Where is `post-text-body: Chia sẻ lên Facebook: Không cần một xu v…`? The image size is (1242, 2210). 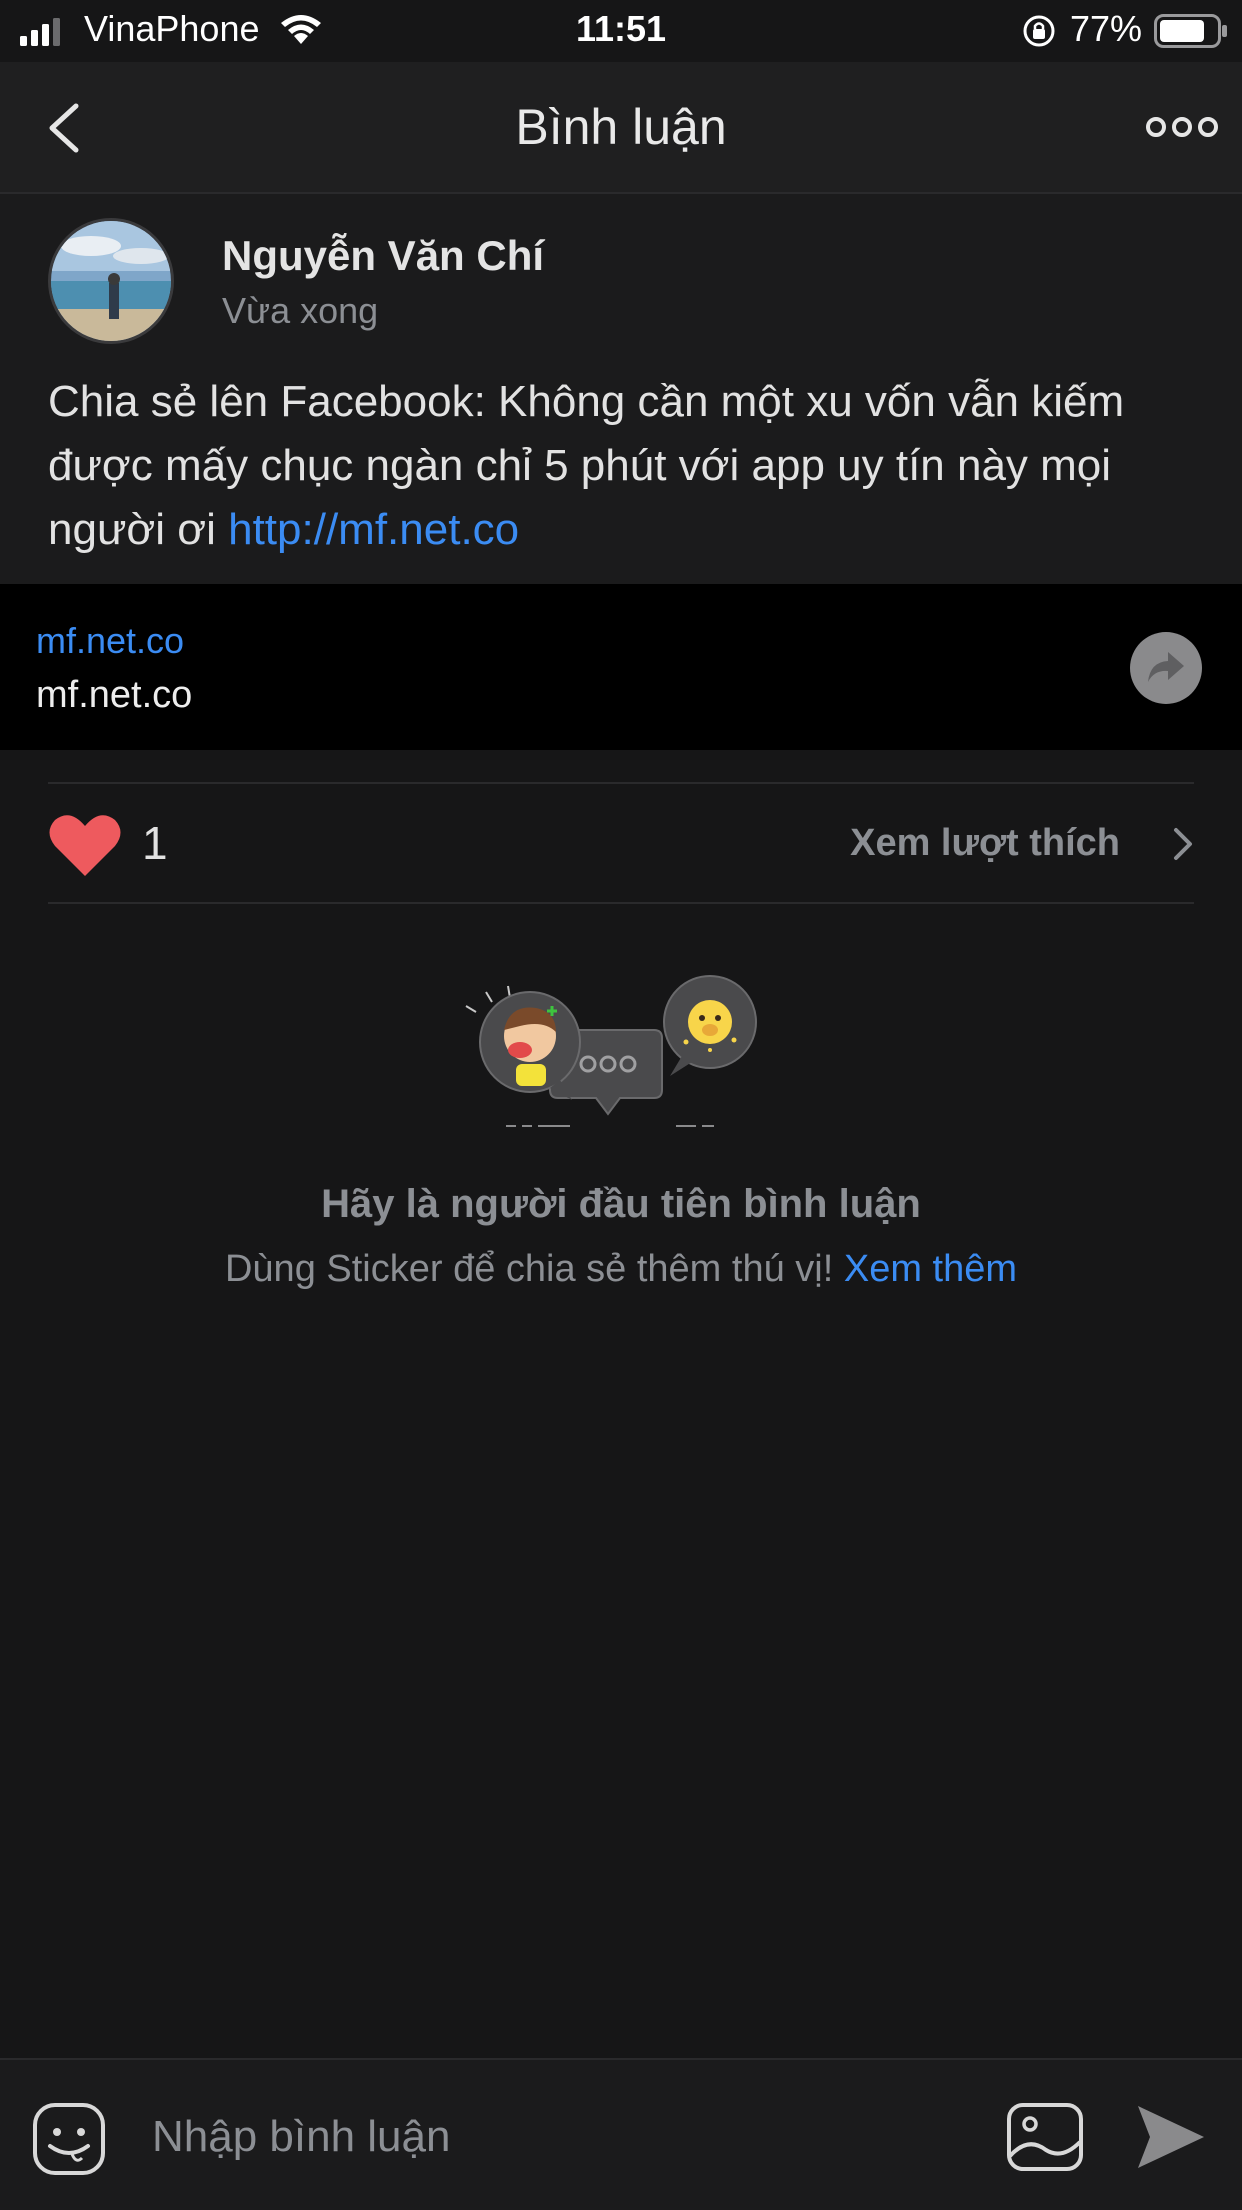 post-text-body: Chia sẻ lên Facebook: Không cần một xu v… is located at coordinates (586, 465).